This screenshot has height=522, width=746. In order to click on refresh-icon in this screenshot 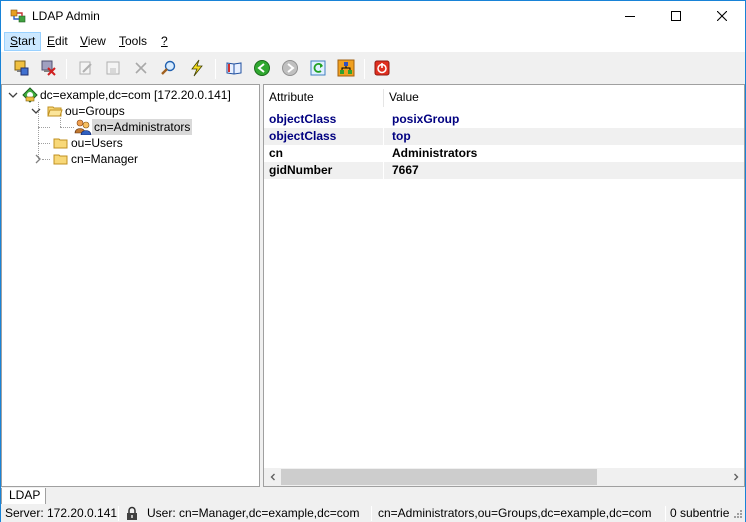, I will do `click(318, 68)`.